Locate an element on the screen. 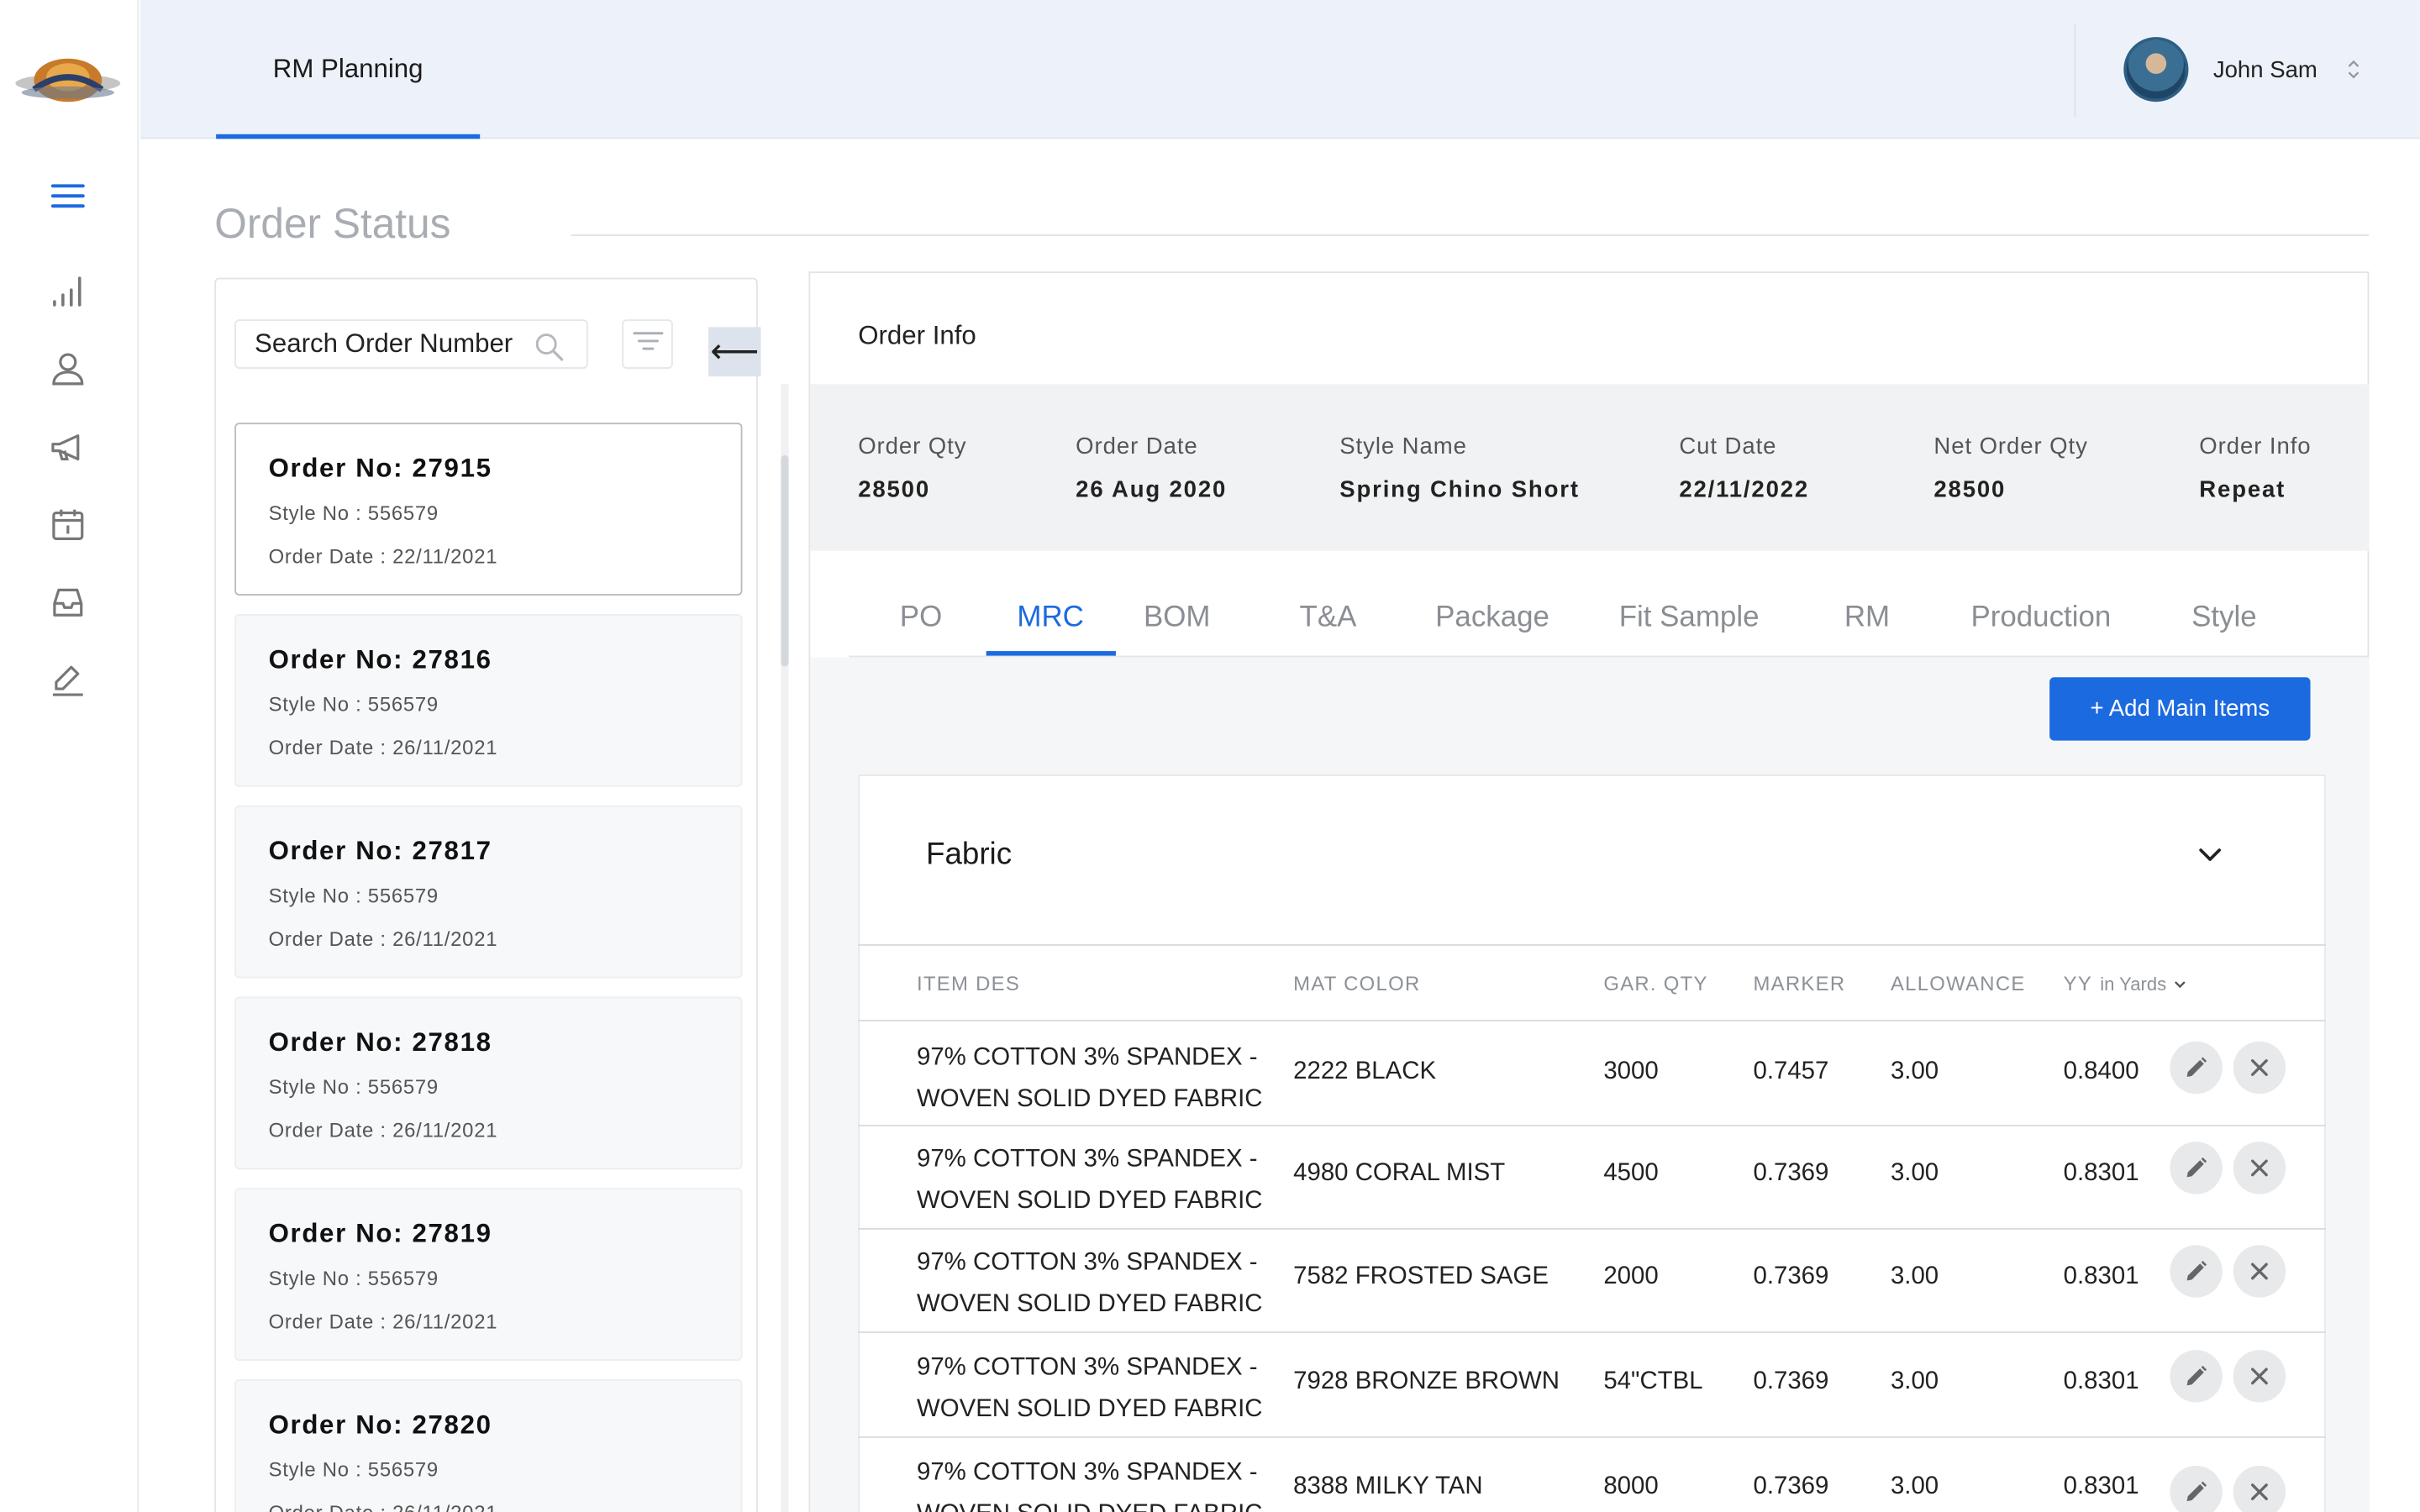  tab-ta: T&A is located at coordinates (1328, 618).